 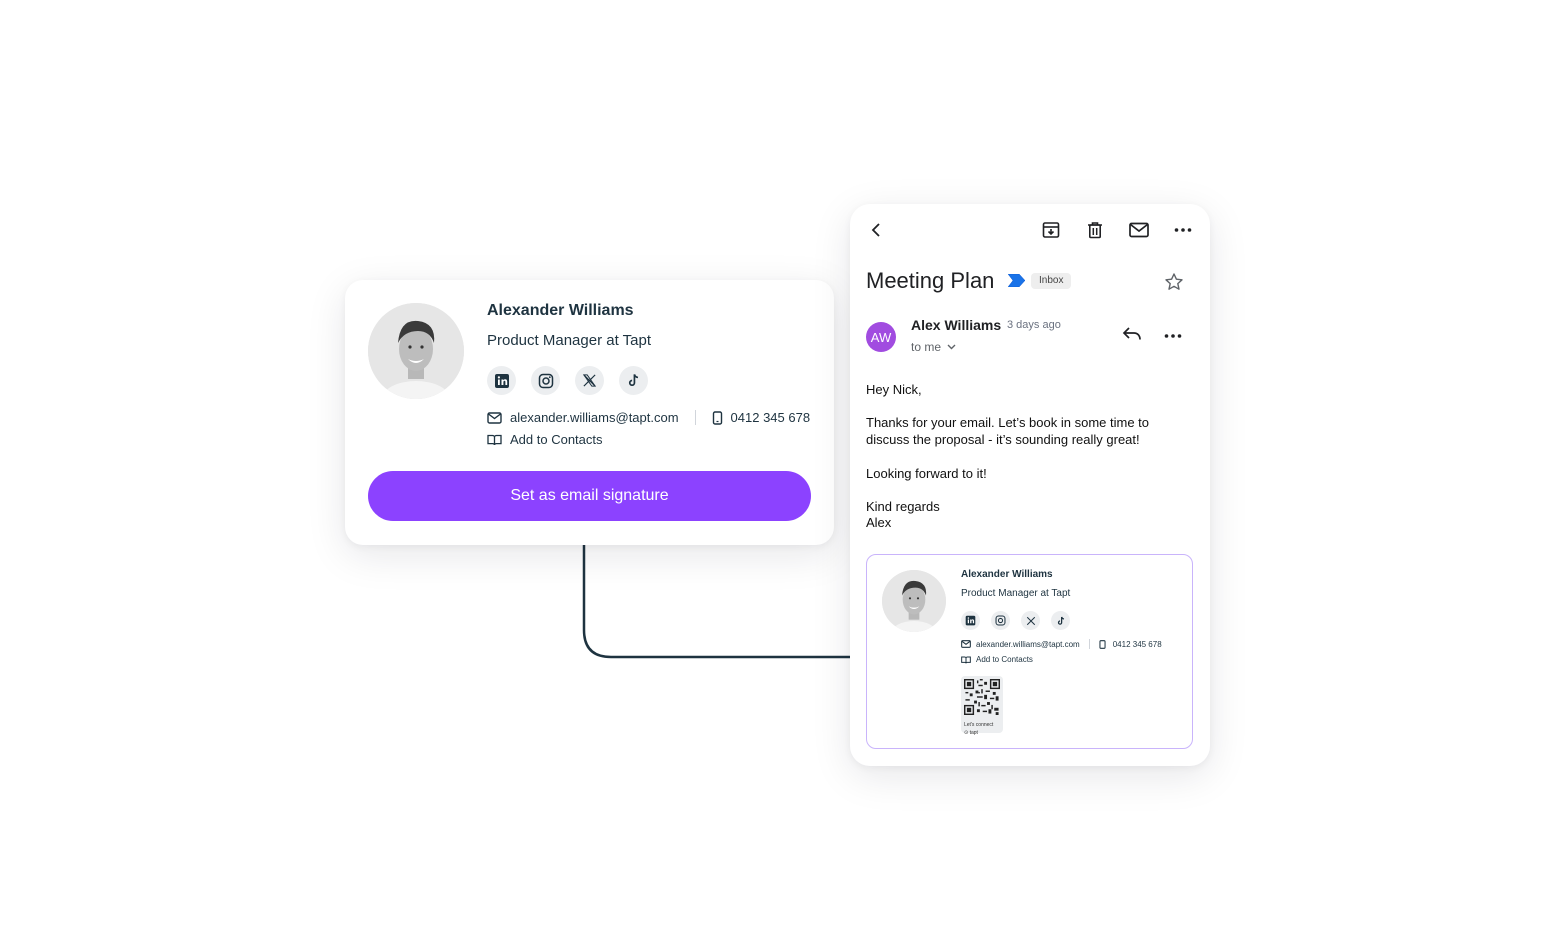 I want to click on email-signoff: Kind regards, so click(x=903, y=506).